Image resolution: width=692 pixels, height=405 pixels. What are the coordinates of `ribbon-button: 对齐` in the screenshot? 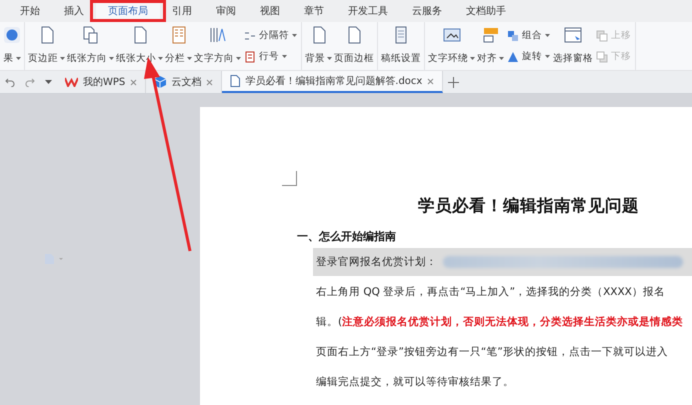 It's located at (490, 46).